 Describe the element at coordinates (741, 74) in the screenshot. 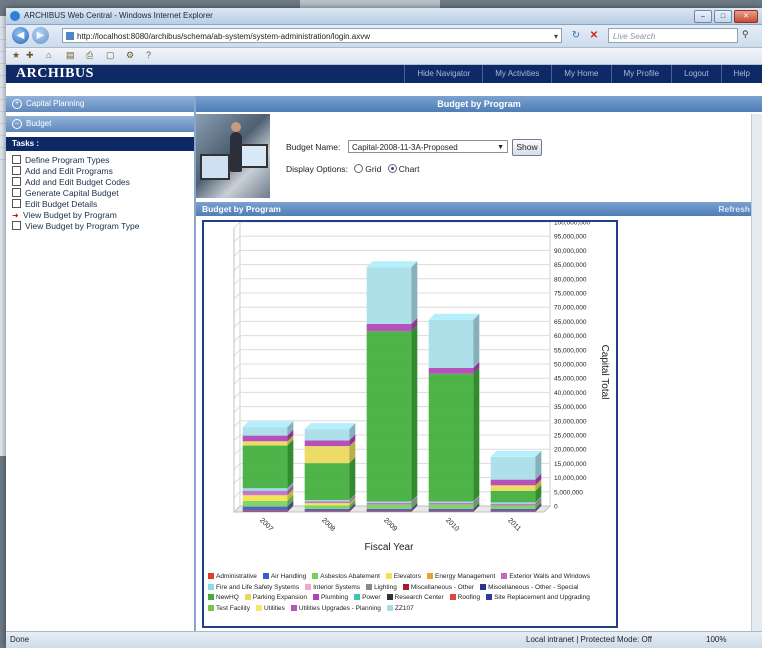

I see `nav-help: Help` at that location.